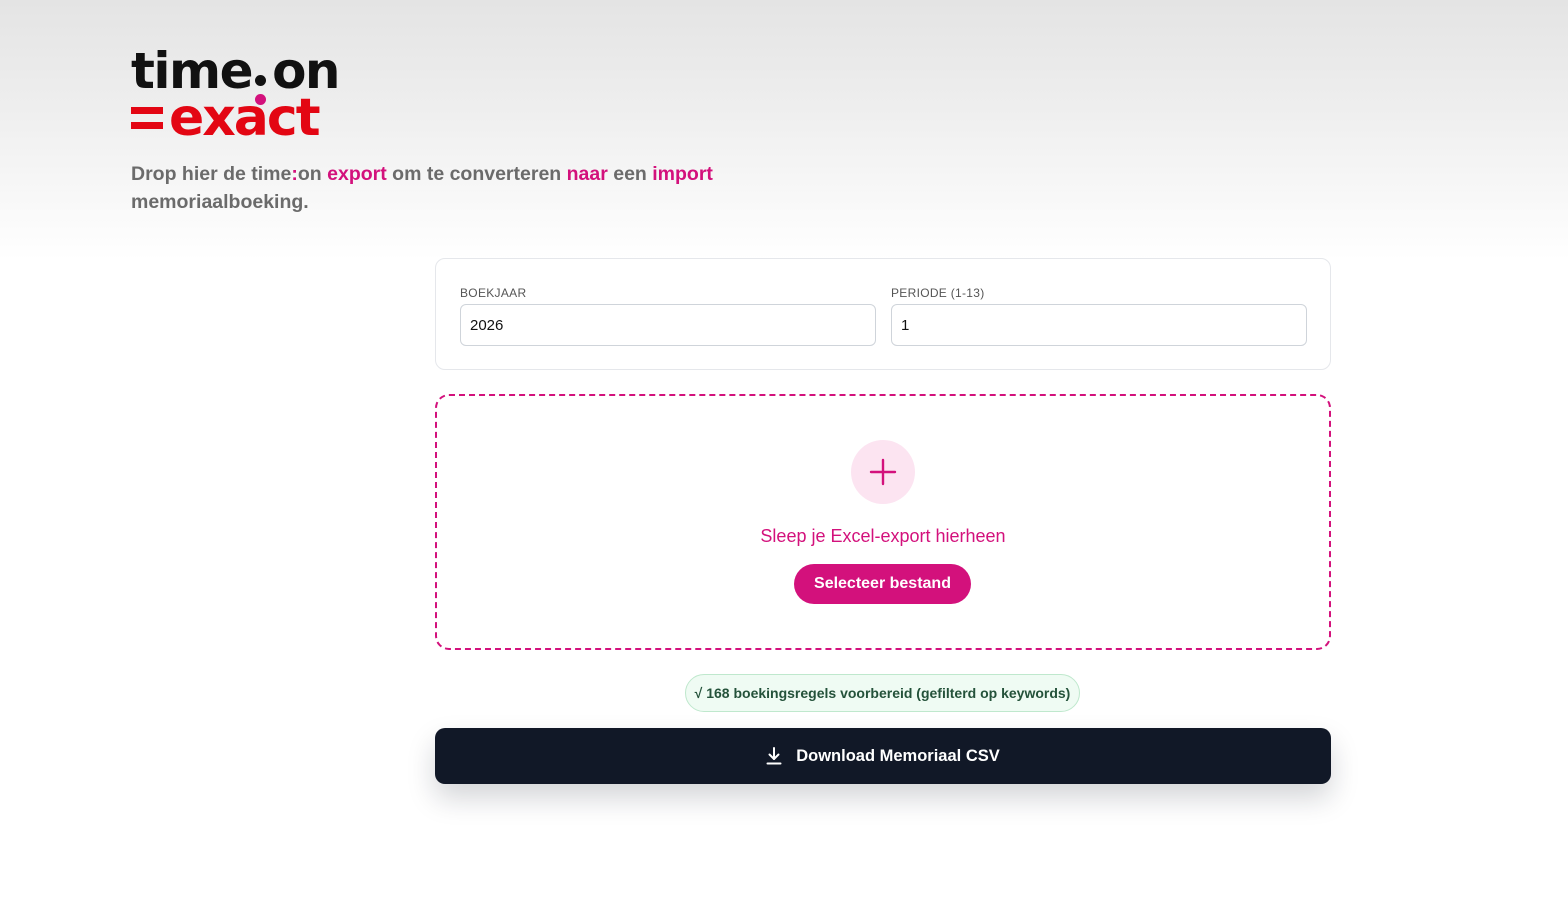  What do you see at coordinates (357, 174) in the screenshot?
I see `tagline-highlight-export: export` at bounding box center [357, 174].